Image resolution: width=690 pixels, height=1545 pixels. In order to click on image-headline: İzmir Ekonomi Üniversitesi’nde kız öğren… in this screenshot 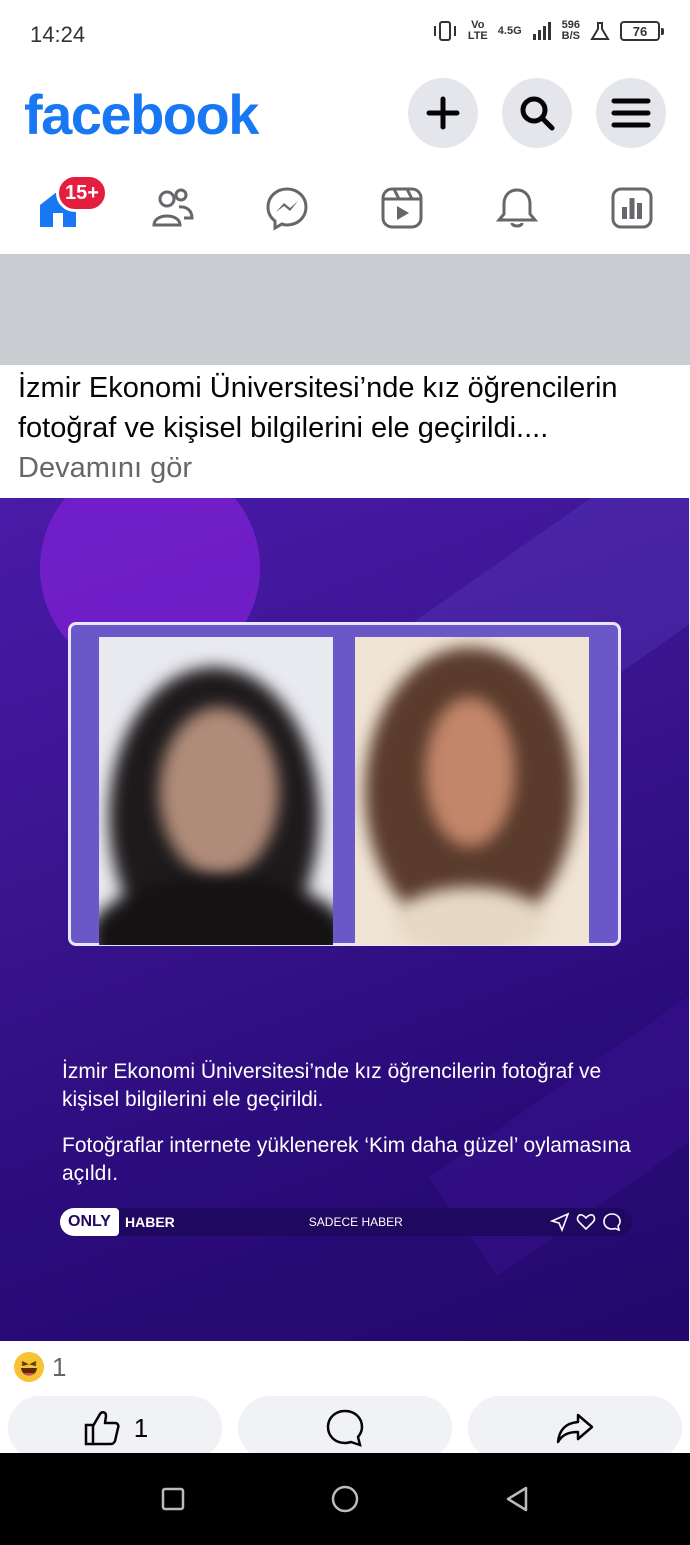, I will do `click(352, 1132)`.